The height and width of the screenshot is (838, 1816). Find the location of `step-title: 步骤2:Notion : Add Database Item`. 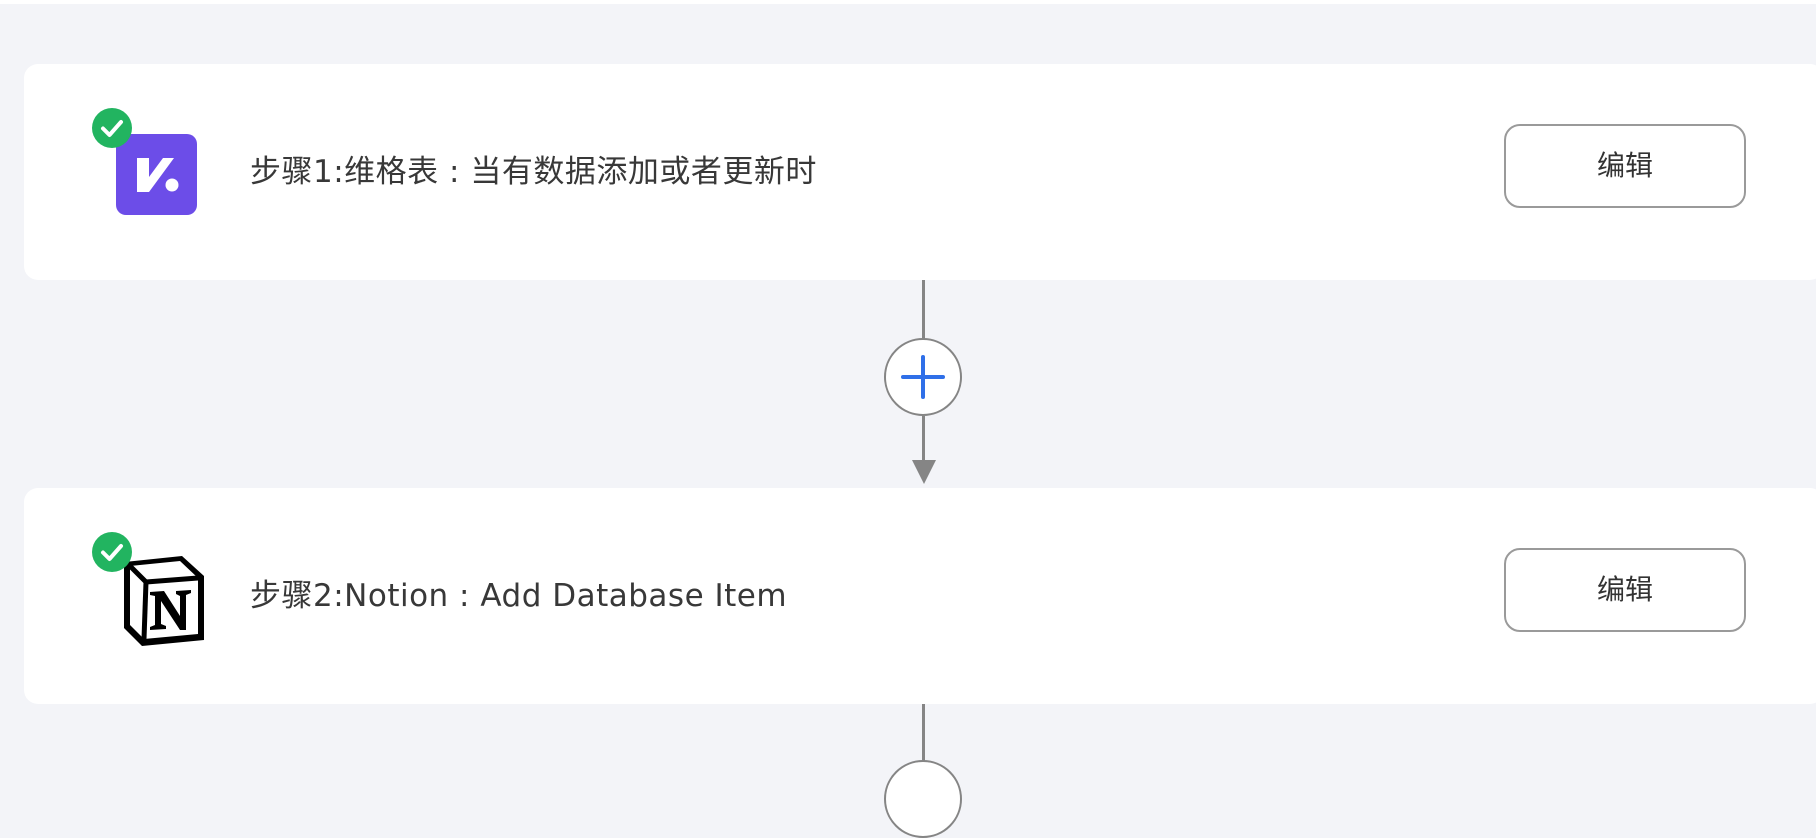

step-title: 步骤2:Notion : Add Database Item is located at coordinates (519, 596).